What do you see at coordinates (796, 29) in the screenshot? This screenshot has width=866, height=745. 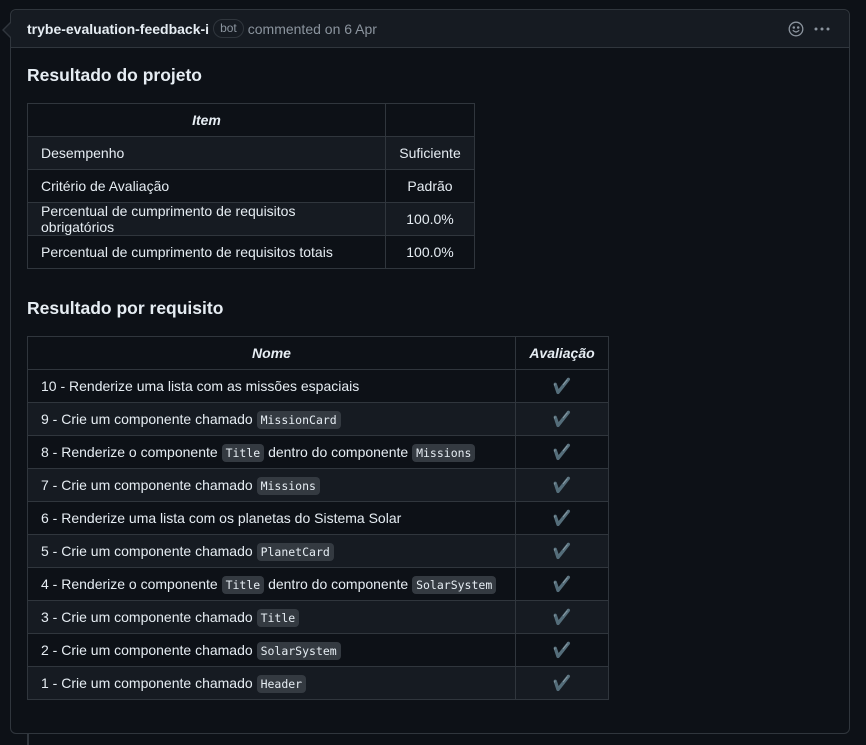 I see `smiley-icon` at bounding box center [796, 29].